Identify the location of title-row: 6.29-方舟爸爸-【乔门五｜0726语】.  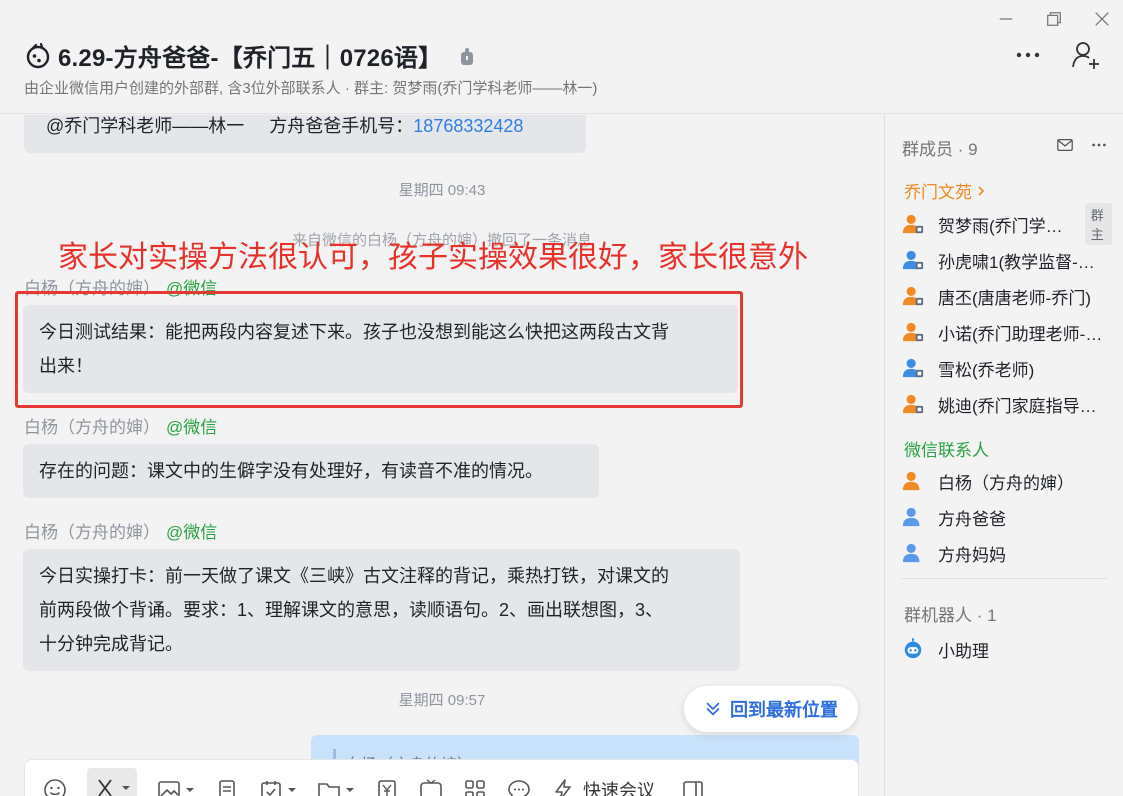
(250, 55).